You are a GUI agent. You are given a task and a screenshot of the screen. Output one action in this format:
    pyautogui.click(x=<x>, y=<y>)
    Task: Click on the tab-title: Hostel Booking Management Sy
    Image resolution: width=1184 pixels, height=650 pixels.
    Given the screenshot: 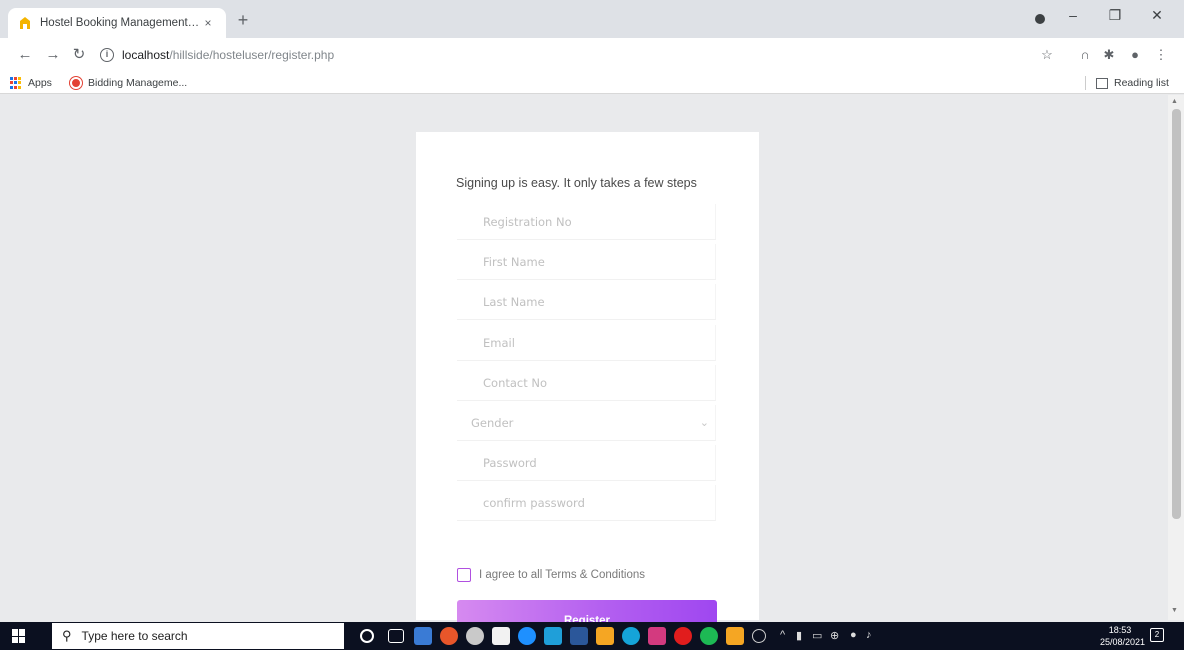 What is the action you would take?
    pyautogui.click(x=120, y=23)
    